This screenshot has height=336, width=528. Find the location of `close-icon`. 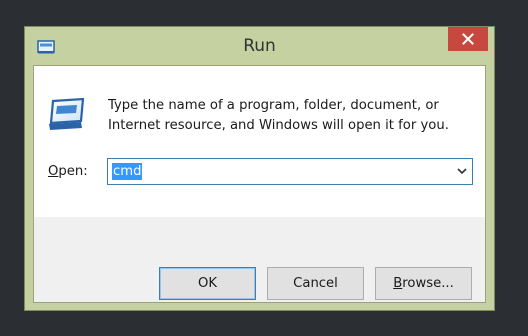

close-icon is located at coordinates (468, 39).